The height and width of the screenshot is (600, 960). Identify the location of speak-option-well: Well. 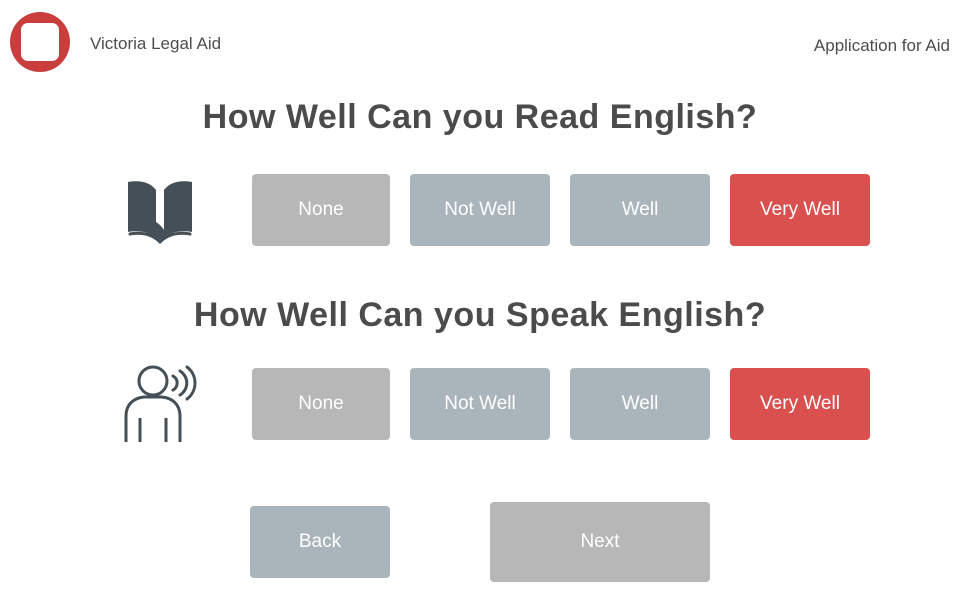
(640, 404).